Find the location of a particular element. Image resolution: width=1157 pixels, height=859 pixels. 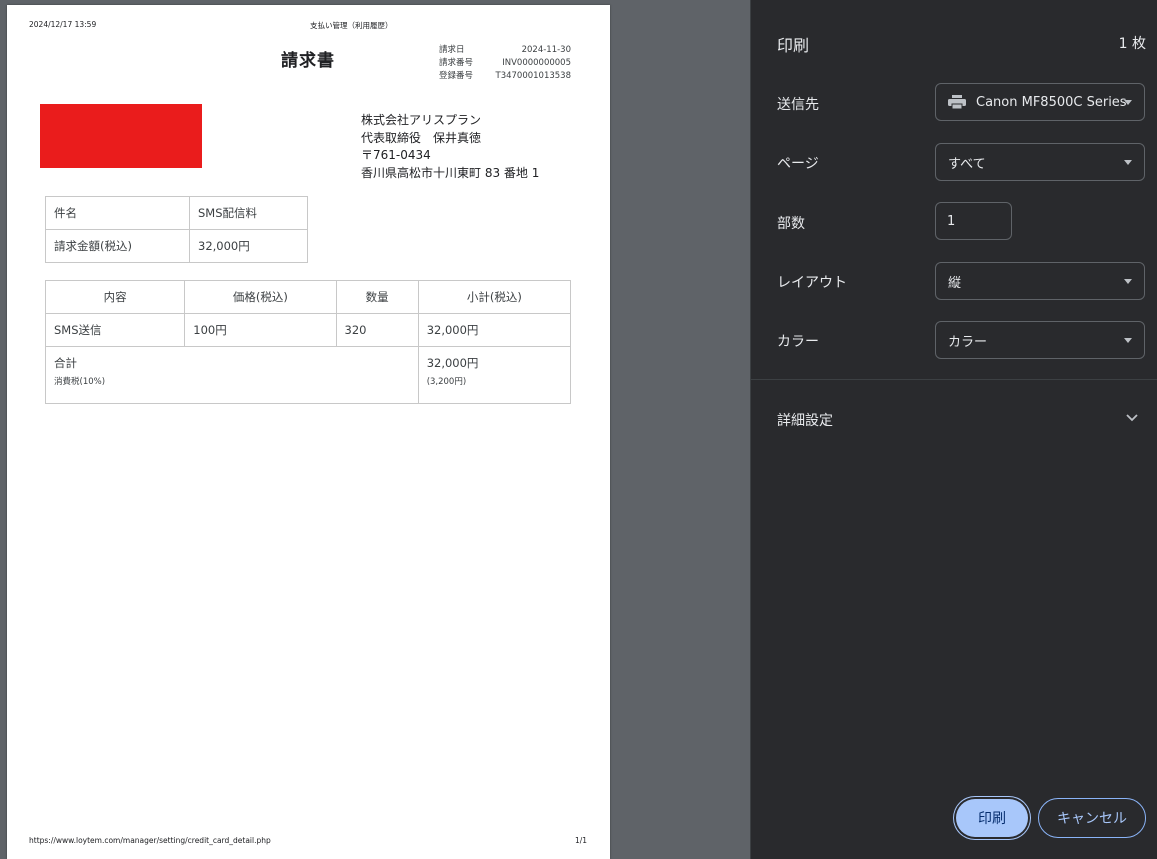

column-header: 数量 is located at coordinates (377, 297).